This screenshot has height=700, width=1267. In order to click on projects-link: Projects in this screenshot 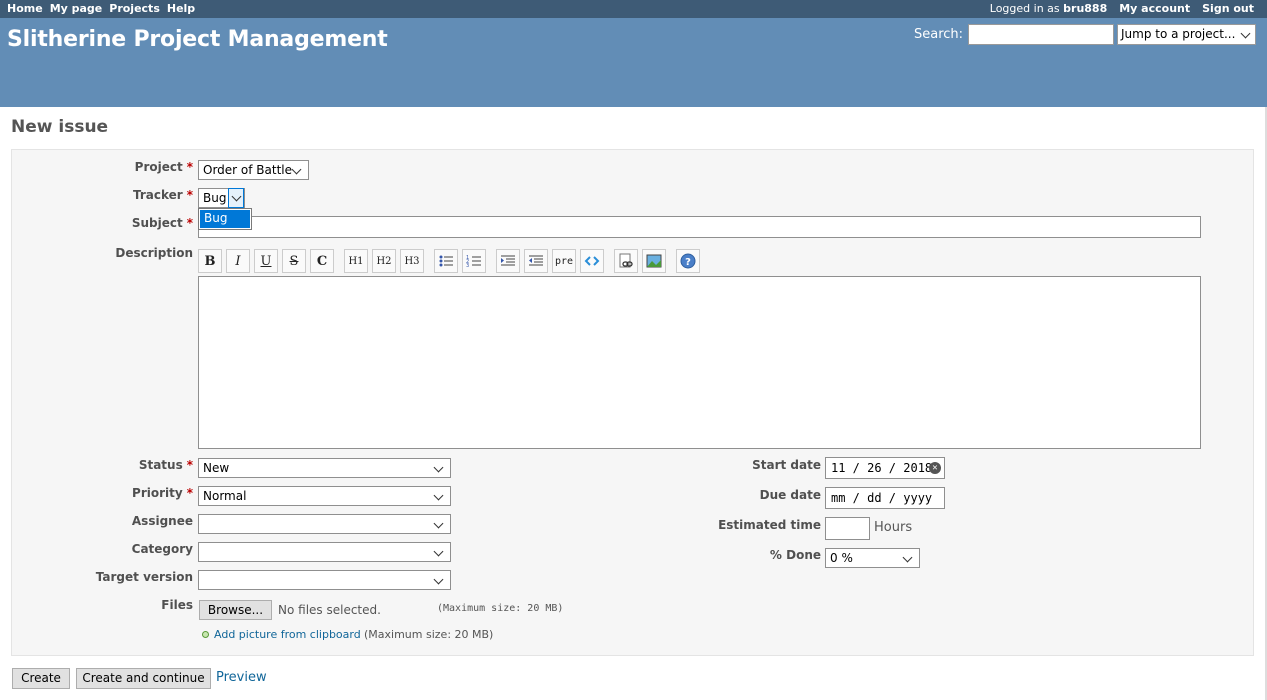, I will do `click(134, 8)`.